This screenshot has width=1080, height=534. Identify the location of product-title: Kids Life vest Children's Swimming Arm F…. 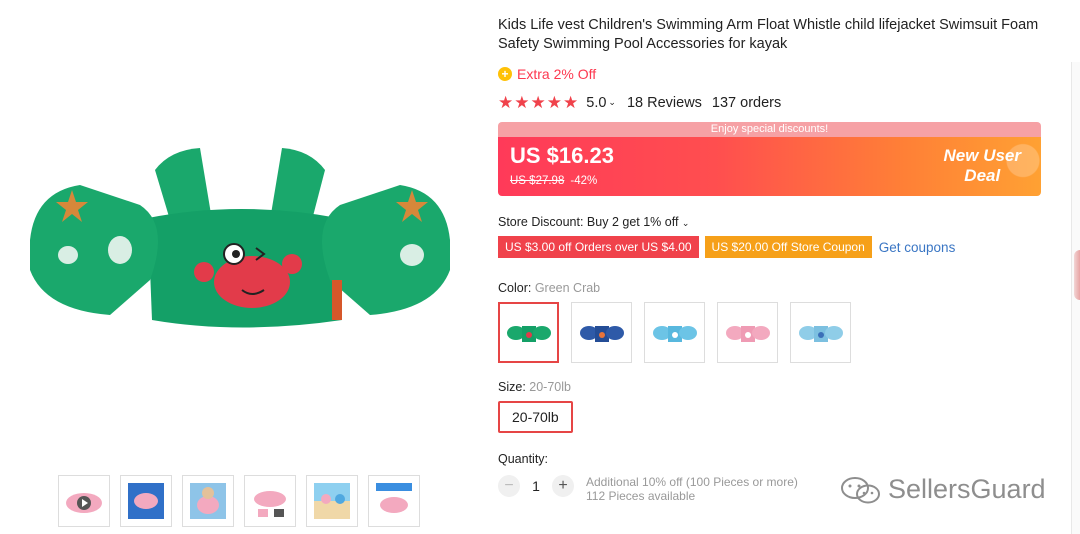
(768, 34).